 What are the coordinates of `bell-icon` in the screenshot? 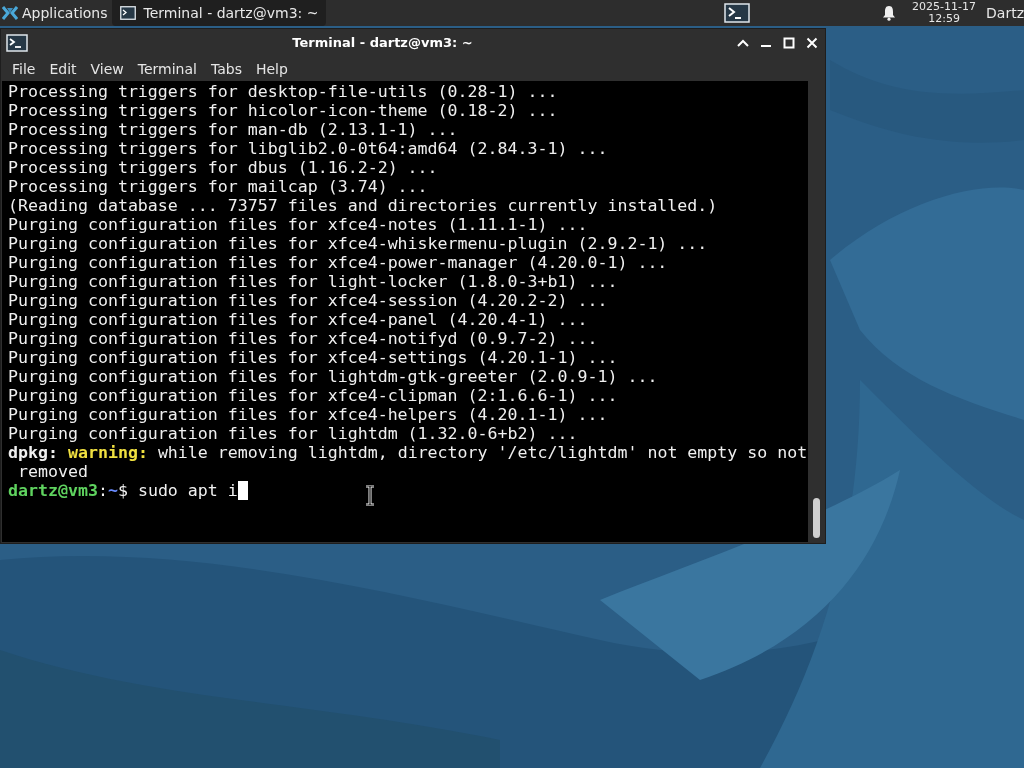 It's located at (889, 13).